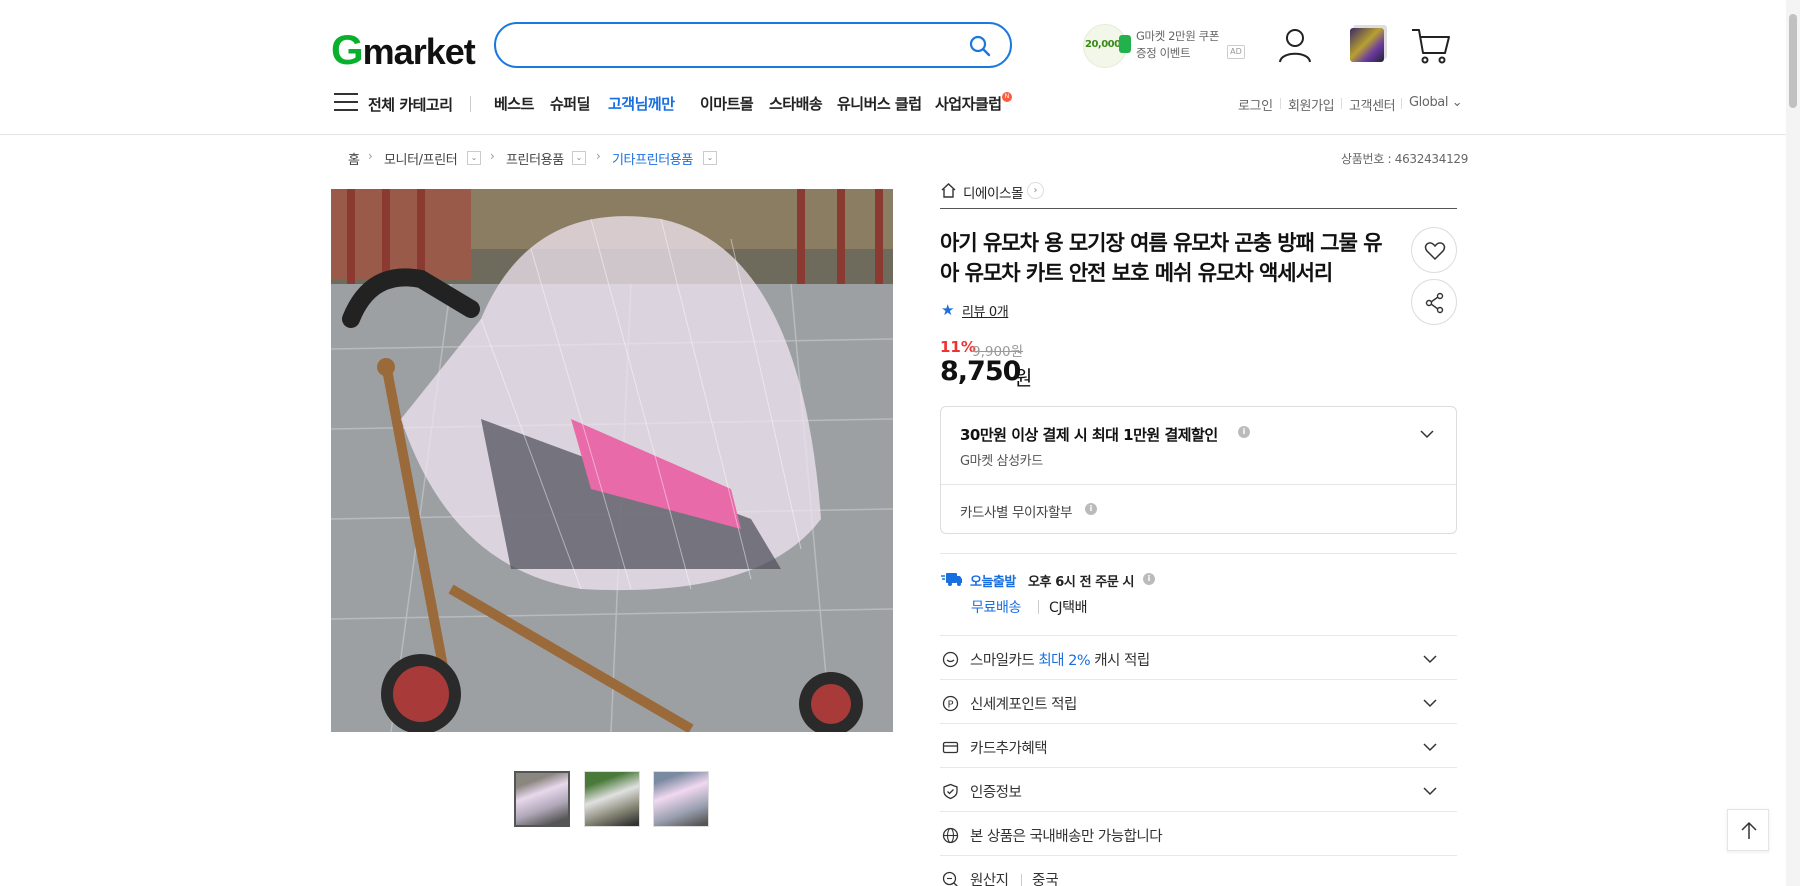 This screenshot has width=1800, height=886. Describe the element at coordinates (950, 747) in the screenshot. I see `card-icon` at that location.